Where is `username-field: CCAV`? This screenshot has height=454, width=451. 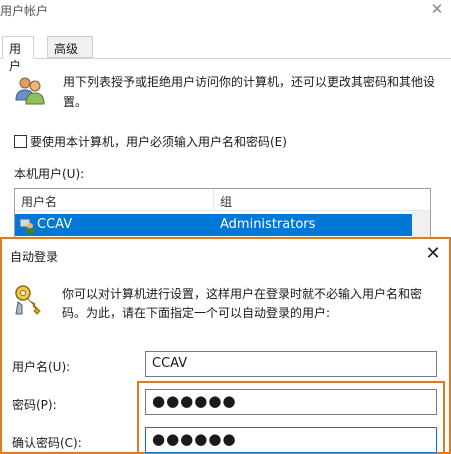 username-field: CCAV is located at coordinates (291, 364).